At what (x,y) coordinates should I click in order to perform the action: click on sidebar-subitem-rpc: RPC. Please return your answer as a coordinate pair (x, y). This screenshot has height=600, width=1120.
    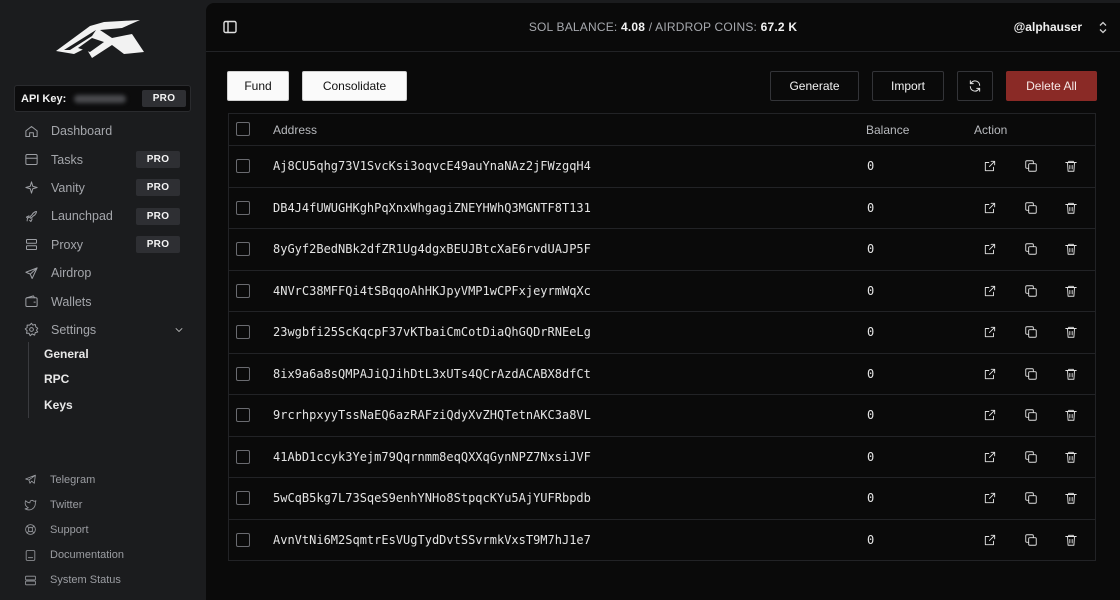
    Looking at the image, I should click on (59, 379).